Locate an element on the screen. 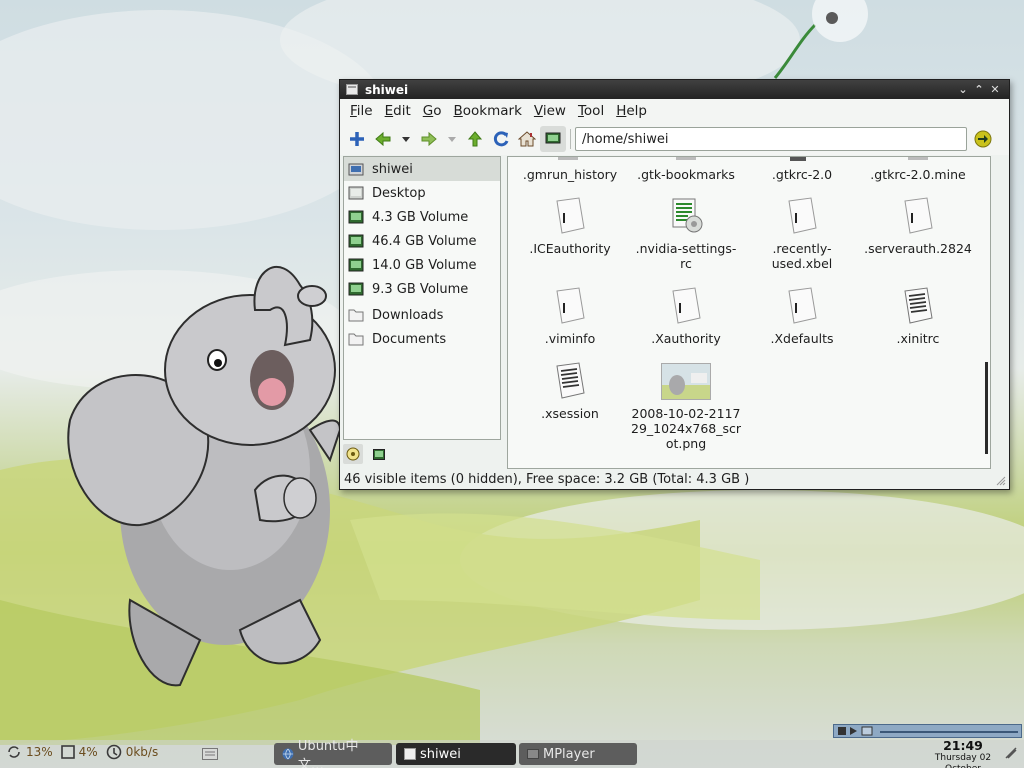 This screenshot has width=1024, height=768. sidebar-item-volume-14-0: 14.0 GB Volume is located at coordinates (422, 265).